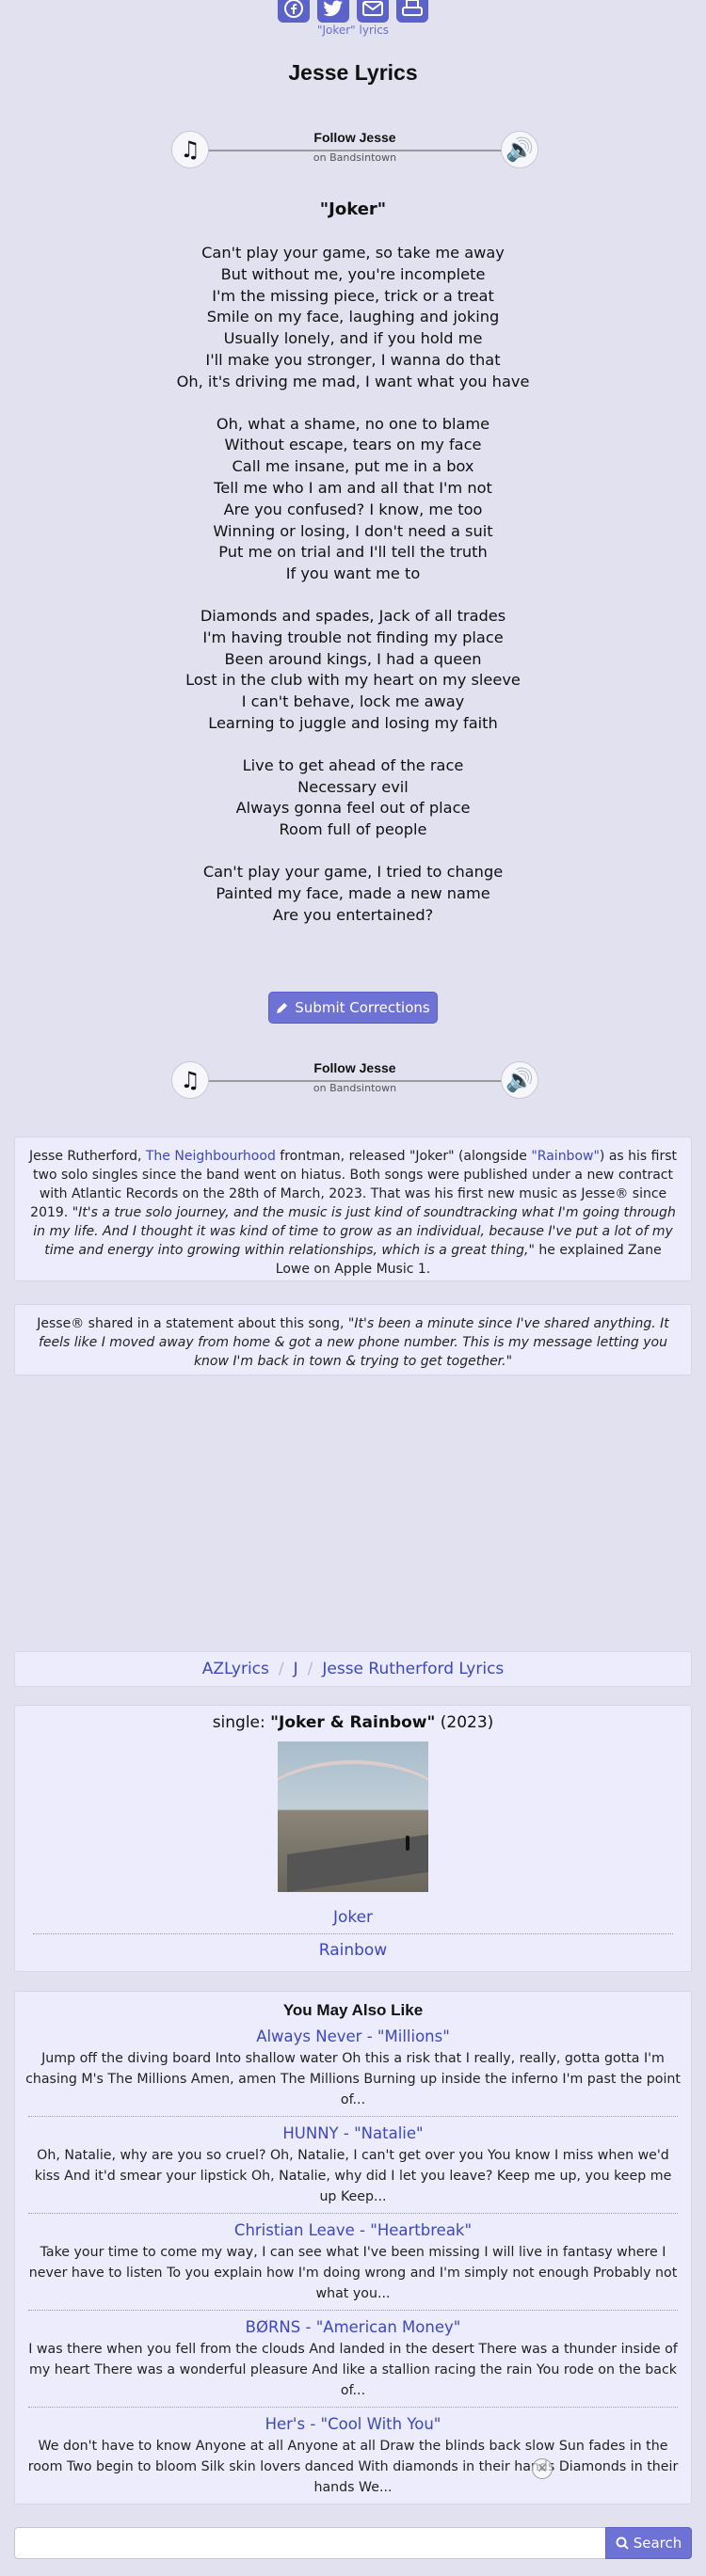  What do you see at coordinates (353, 2230) in the screenshot?
I see `recommendation-title: Christian Leave - "Heartbreak"` at bounding box center [353, 2230].